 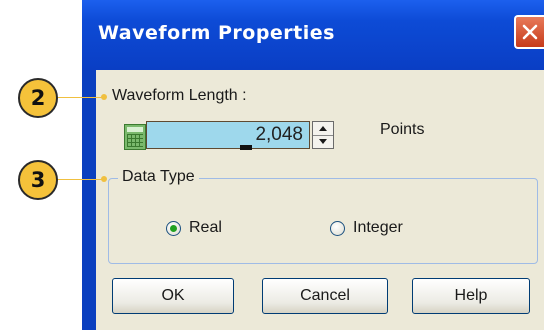 What do you see at coordinates (205, 228) in the screenshot?
I see `radio-real-label: Real` at bounding box center [205, 228].